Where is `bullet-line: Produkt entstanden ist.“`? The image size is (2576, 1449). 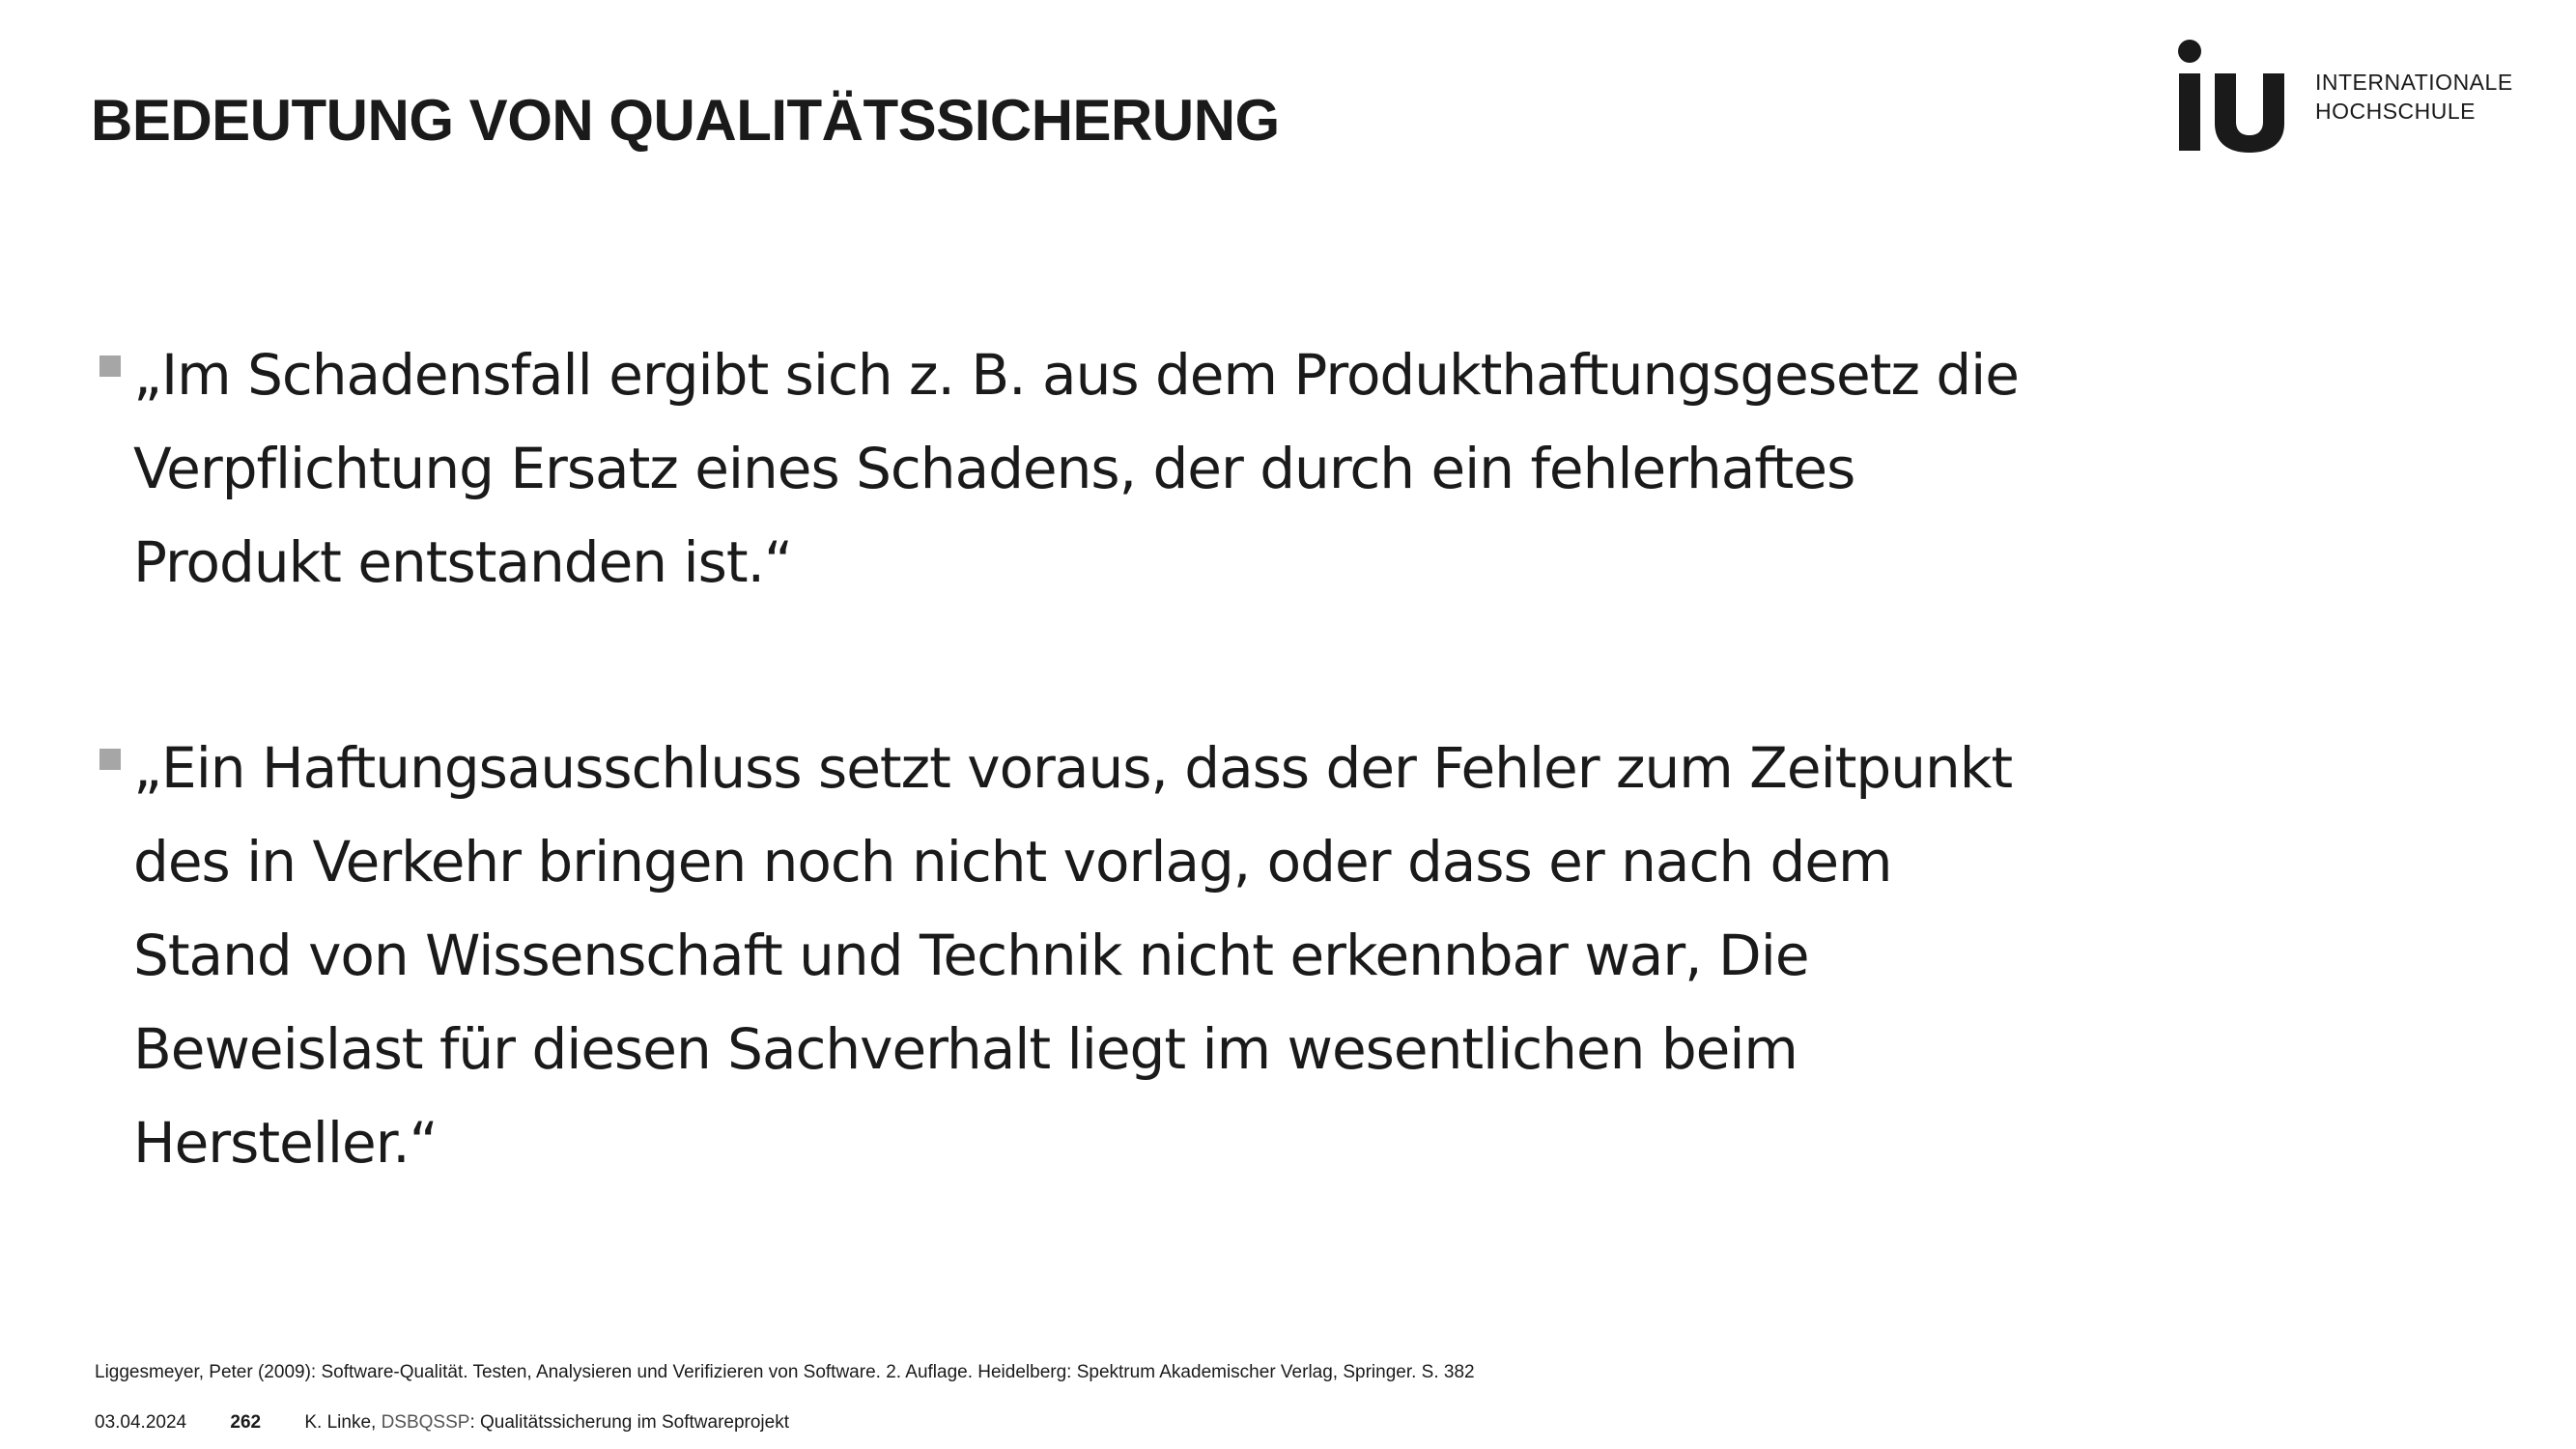 bullet-line: Produkt entstanden ist.“ is located at coordinates (463, 562).